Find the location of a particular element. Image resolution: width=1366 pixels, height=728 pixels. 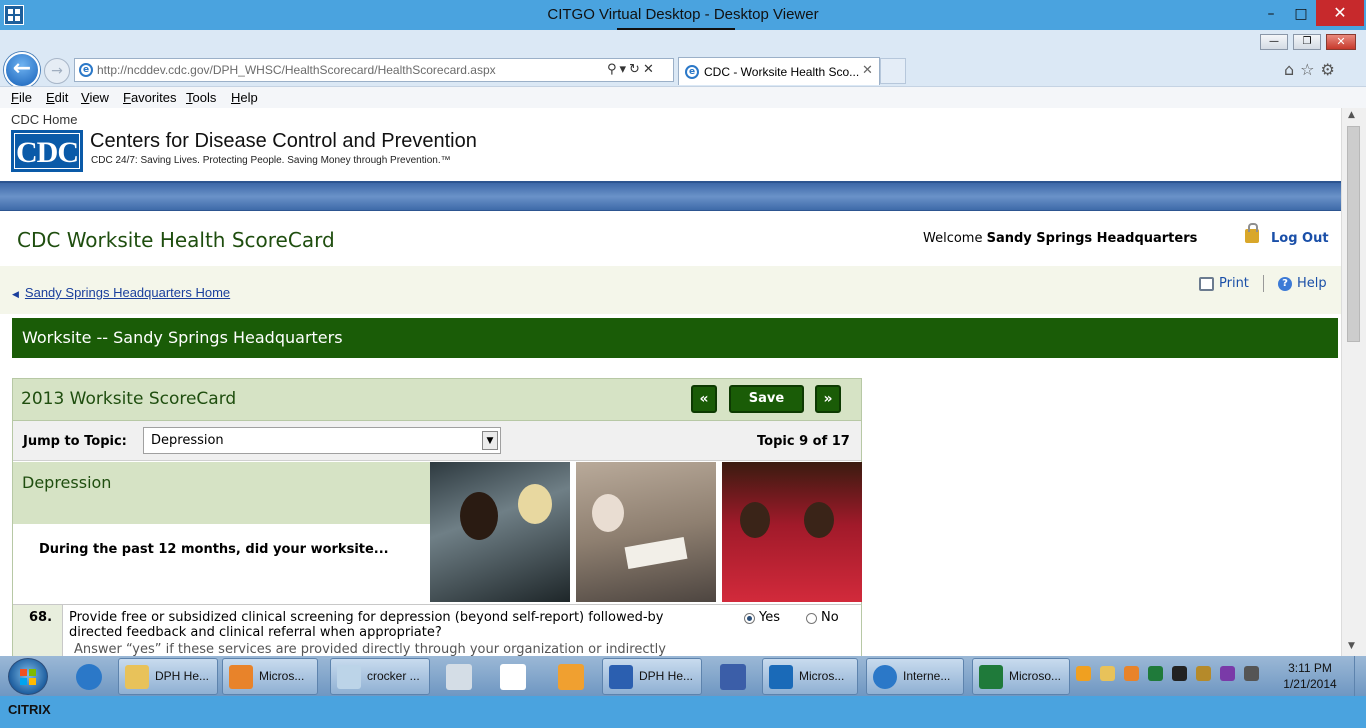

menu-view: View is located at coordinates (95, 97).